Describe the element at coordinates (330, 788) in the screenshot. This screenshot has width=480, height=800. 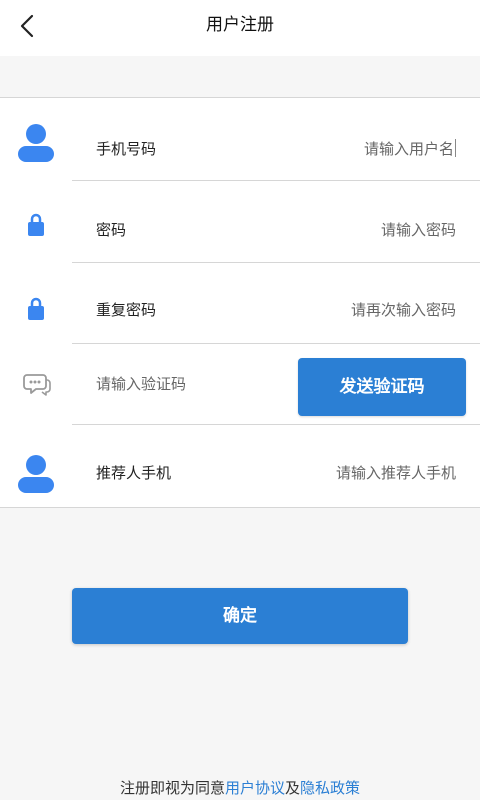
I see `privacy-policy-link: 隐私政策` at that location.